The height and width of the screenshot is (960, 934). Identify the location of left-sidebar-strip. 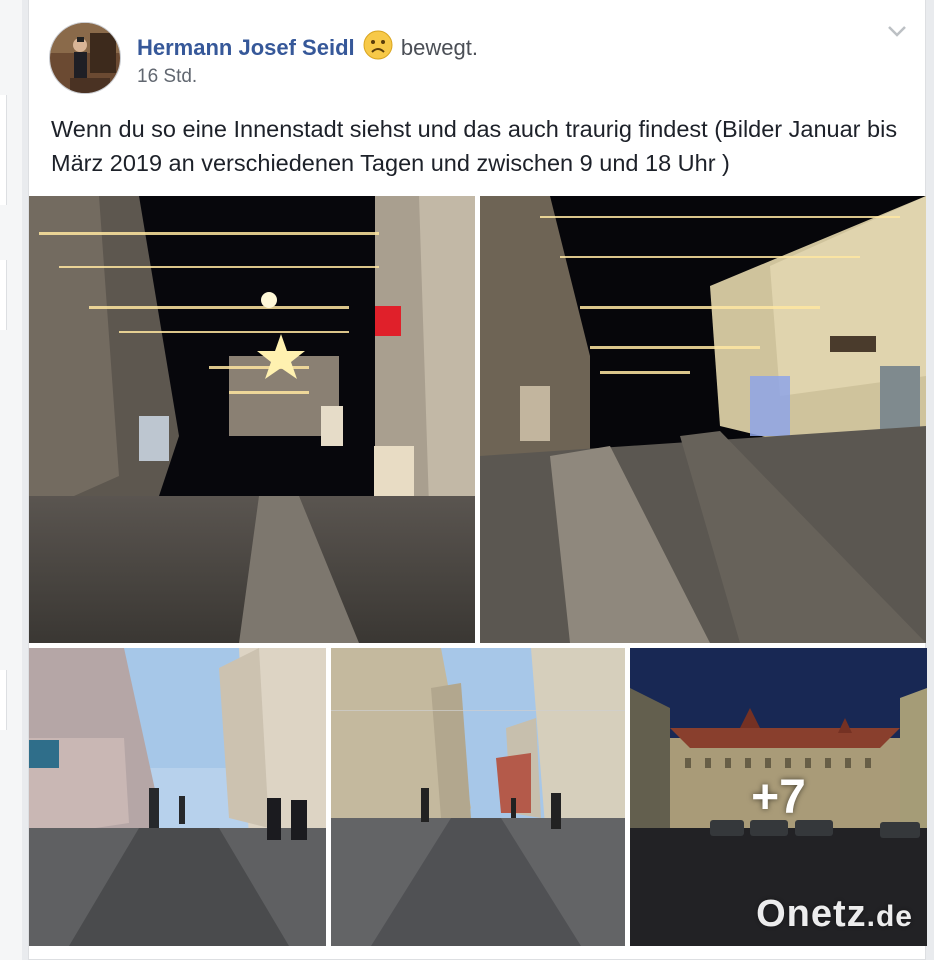
(11, 480).